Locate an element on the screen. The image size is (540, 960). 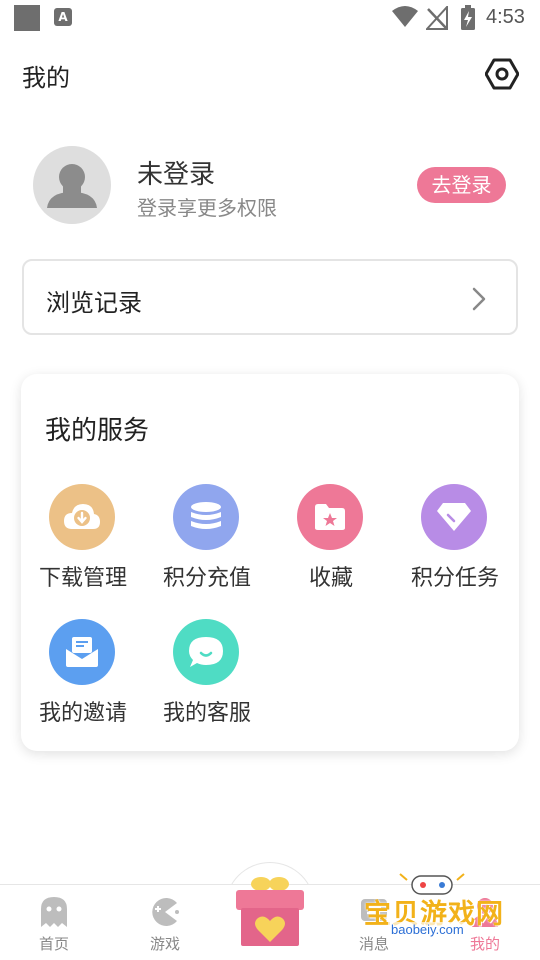
service-label: 积分任务 is located at coordinates (454, 578).